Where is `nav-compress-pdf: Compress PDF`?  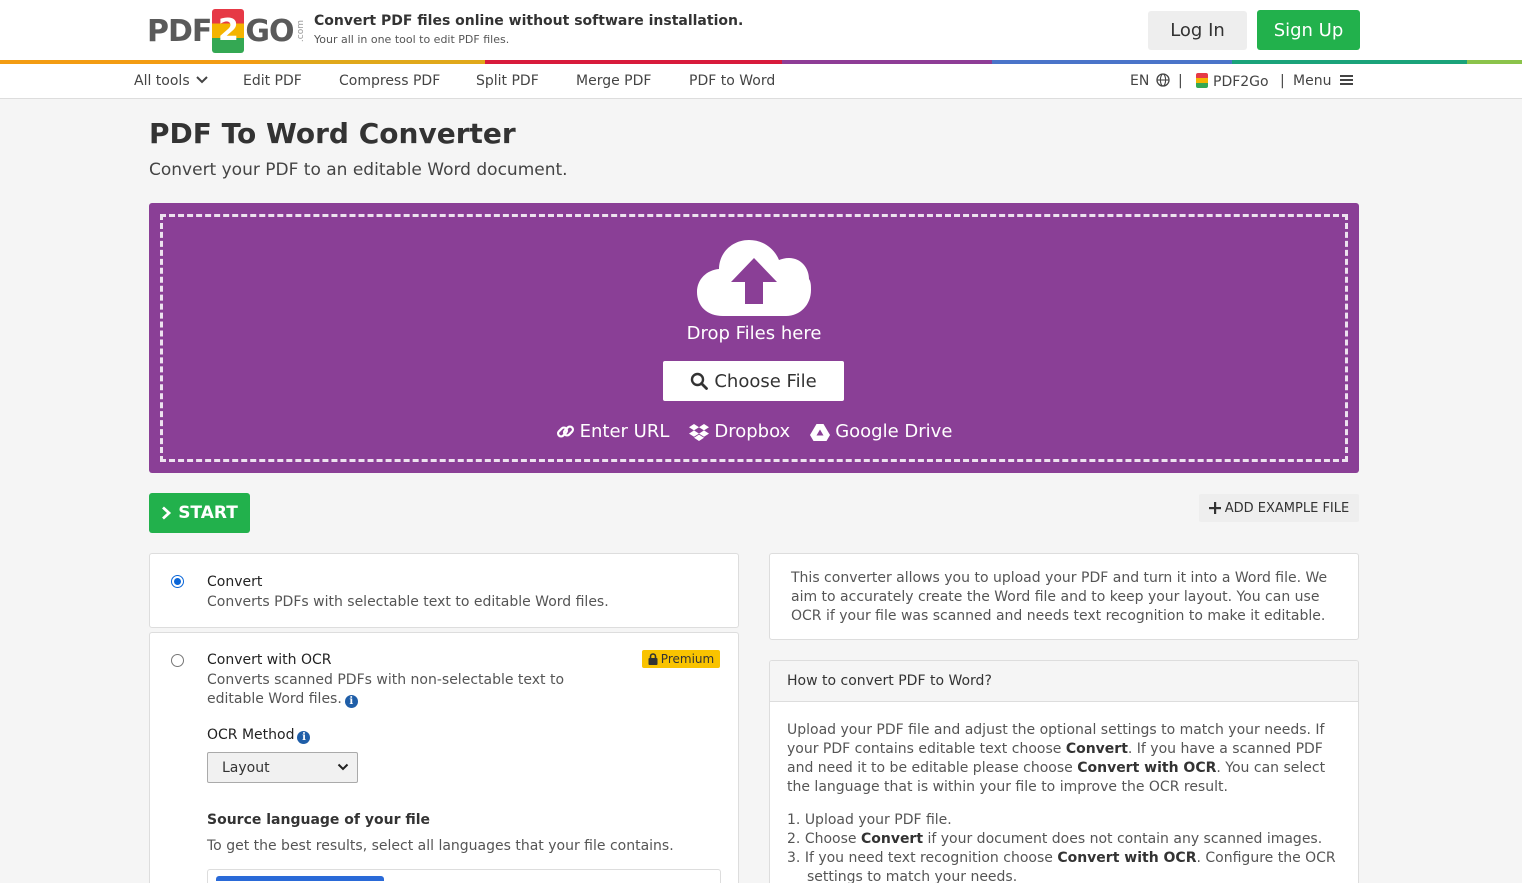 nav-compress-pdf: Compress PDF is located at coordinates (389, 81).